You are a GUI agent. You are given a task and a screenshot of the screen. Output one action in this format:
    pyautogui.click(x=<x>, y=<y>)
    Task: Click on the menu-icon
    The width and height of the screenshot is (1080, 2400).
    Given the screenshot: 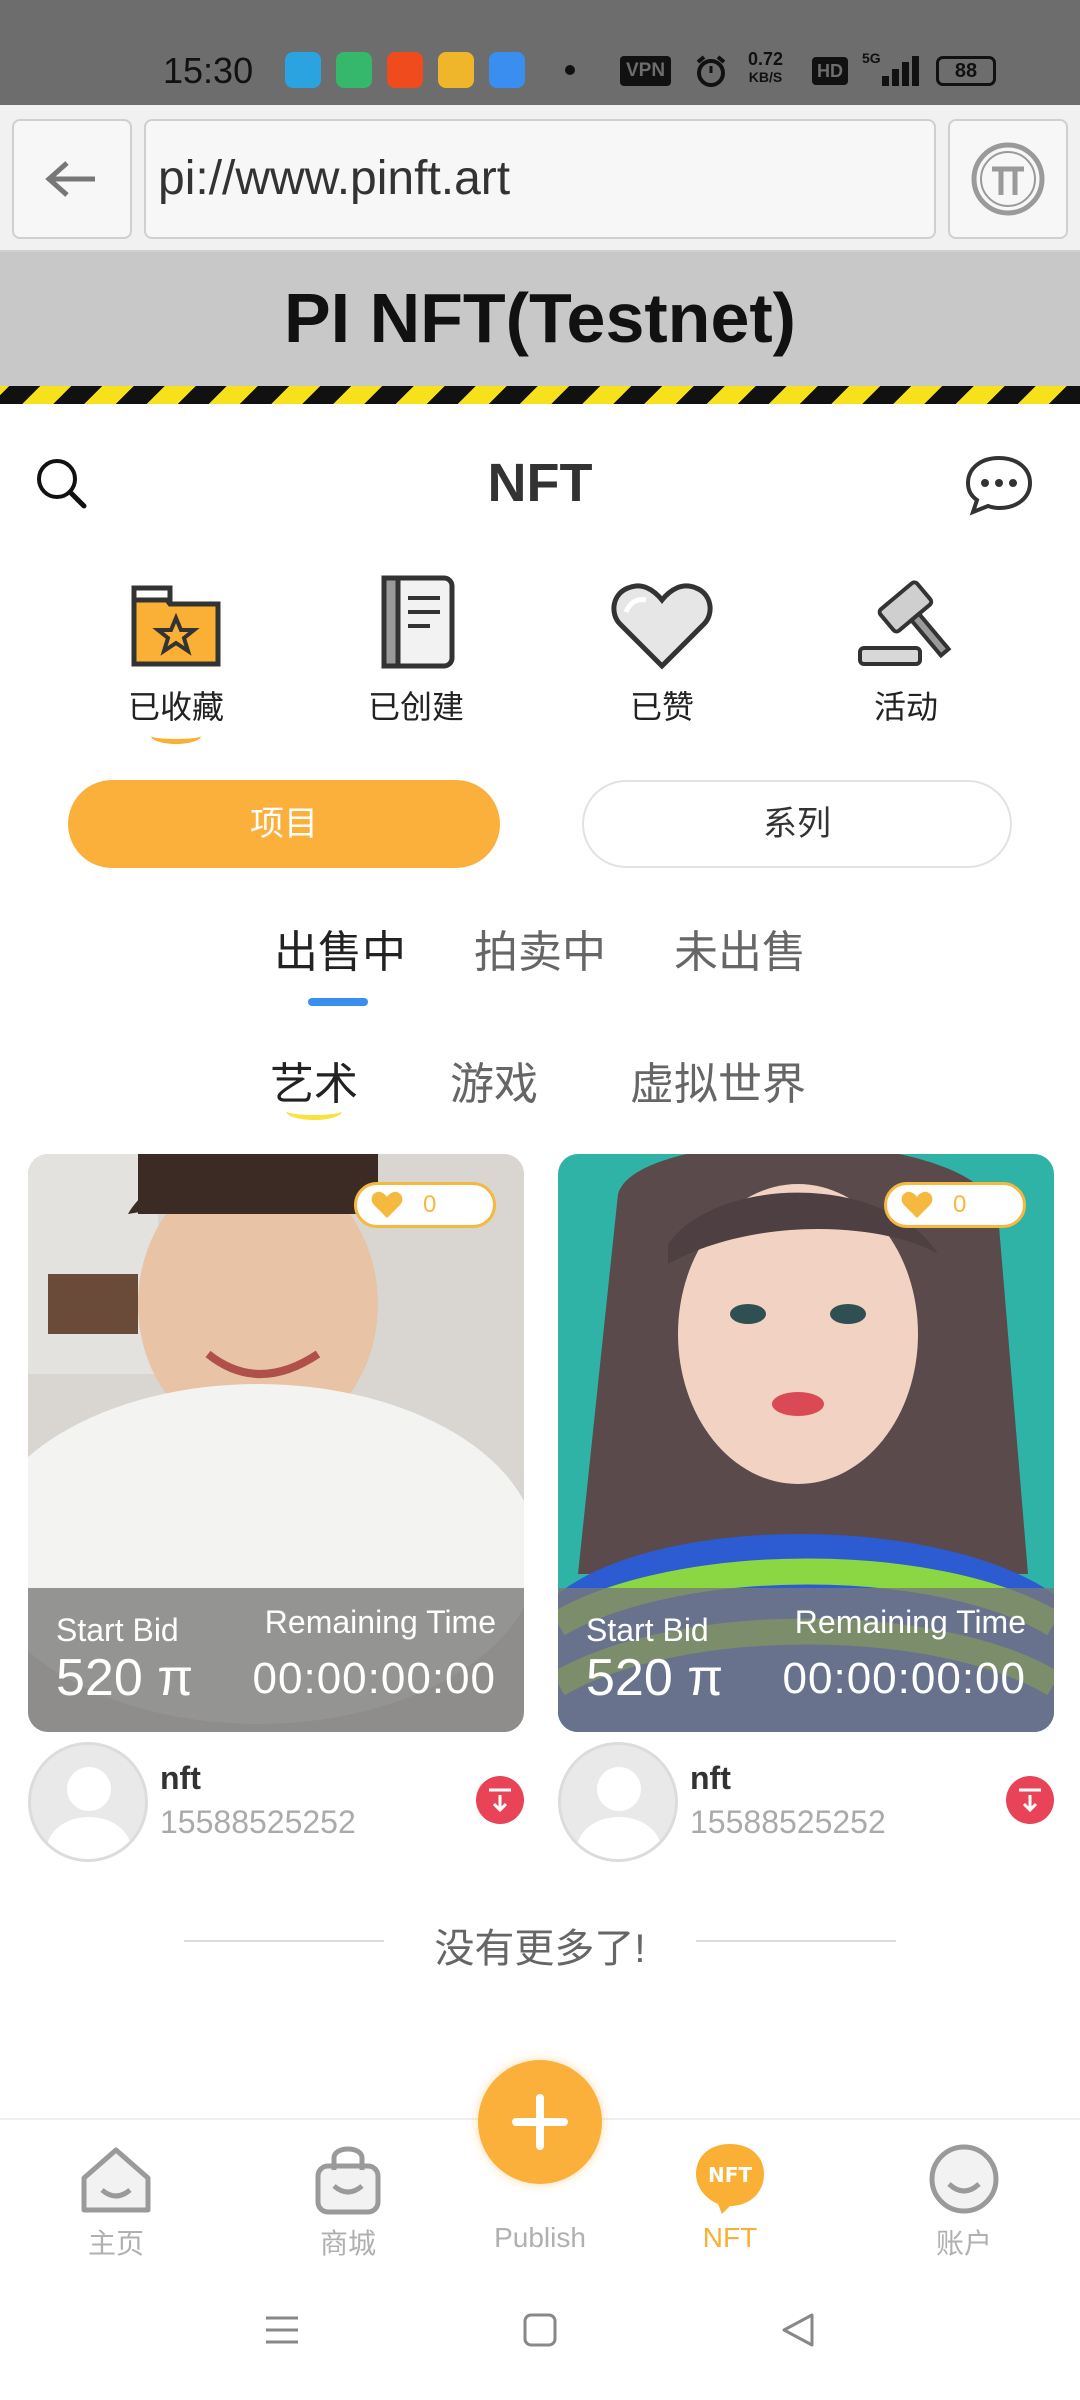 What is the action you would take?
    pyautogui.click(x=282, y=2330)
    